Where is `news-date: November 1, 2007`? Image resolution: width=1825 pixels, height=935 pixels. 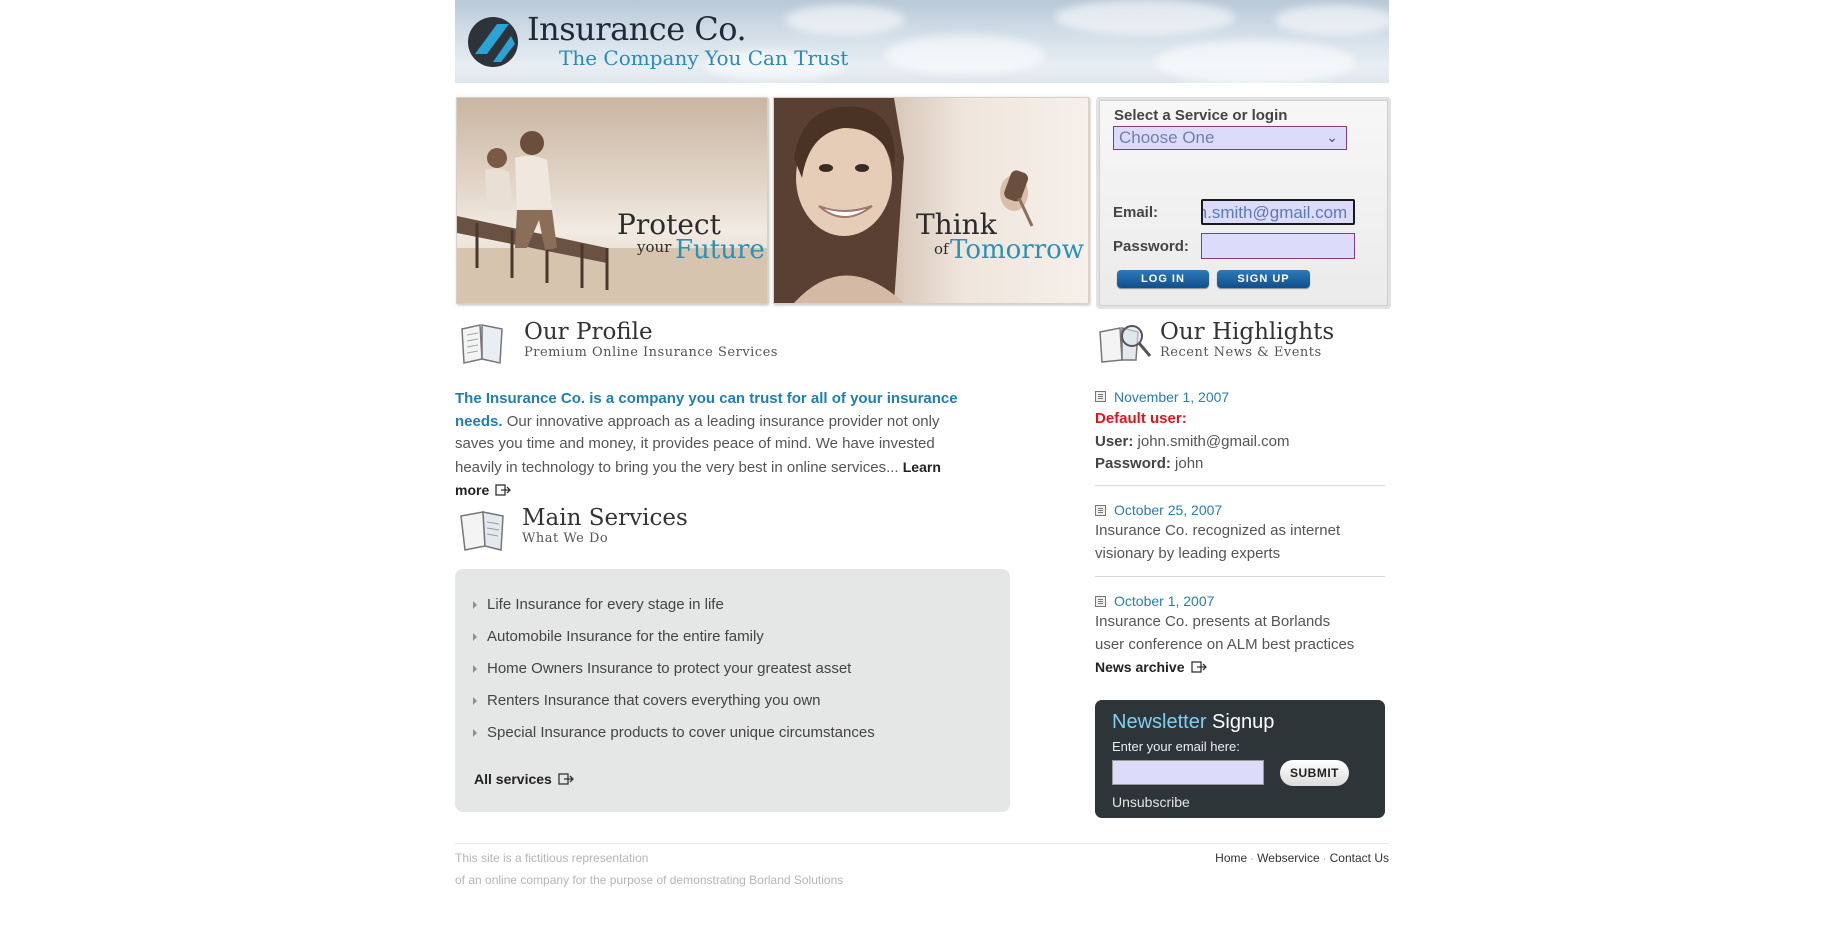
news-date: November 1, 2007 is located at coordinates (1171, 397).